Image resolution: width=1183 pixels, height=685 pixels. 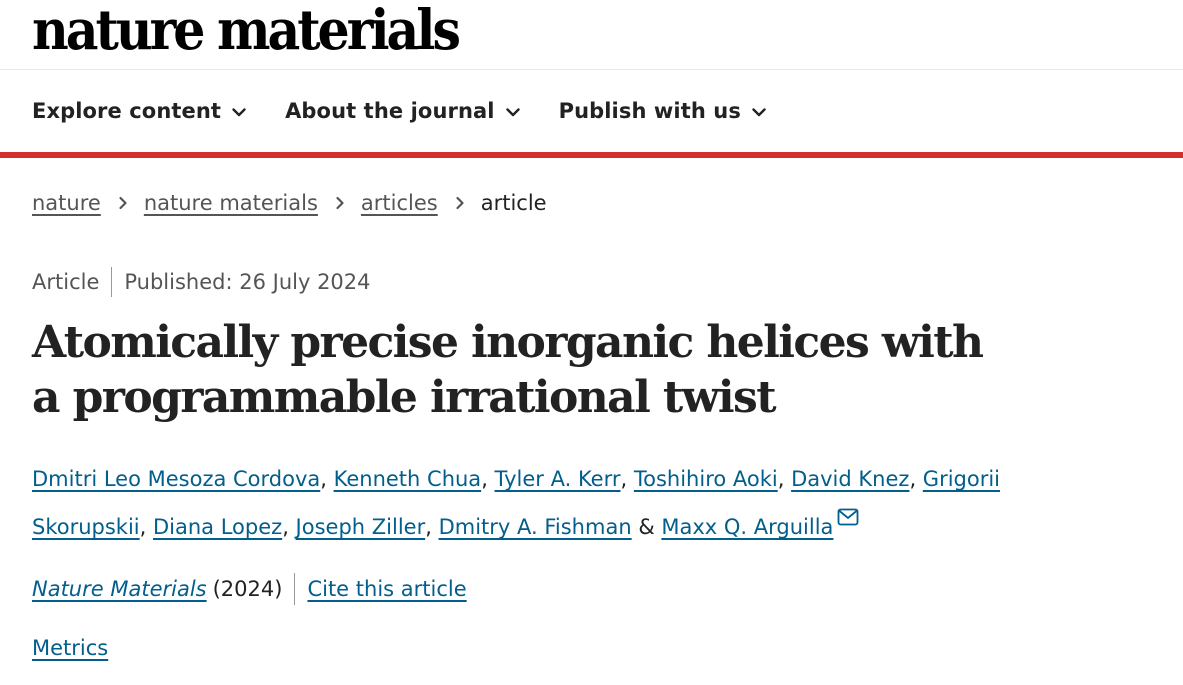 I want to click on metrics-link: Metrics, so click(x=70, y=648).